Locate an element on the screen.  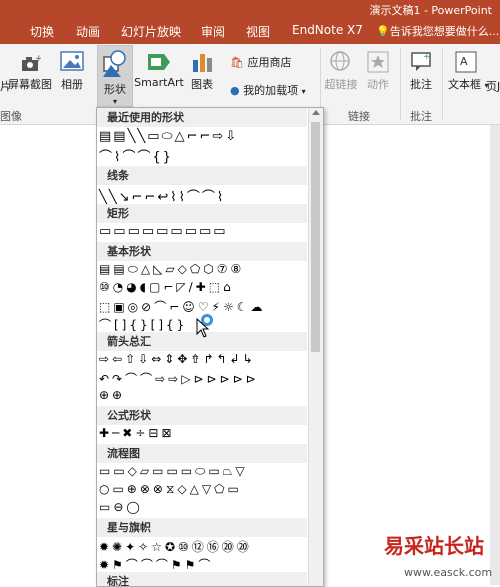
shape-row-rectangles: ▭▭▭▭▭▭▭▭▭ is located at coordinates (163, 233).